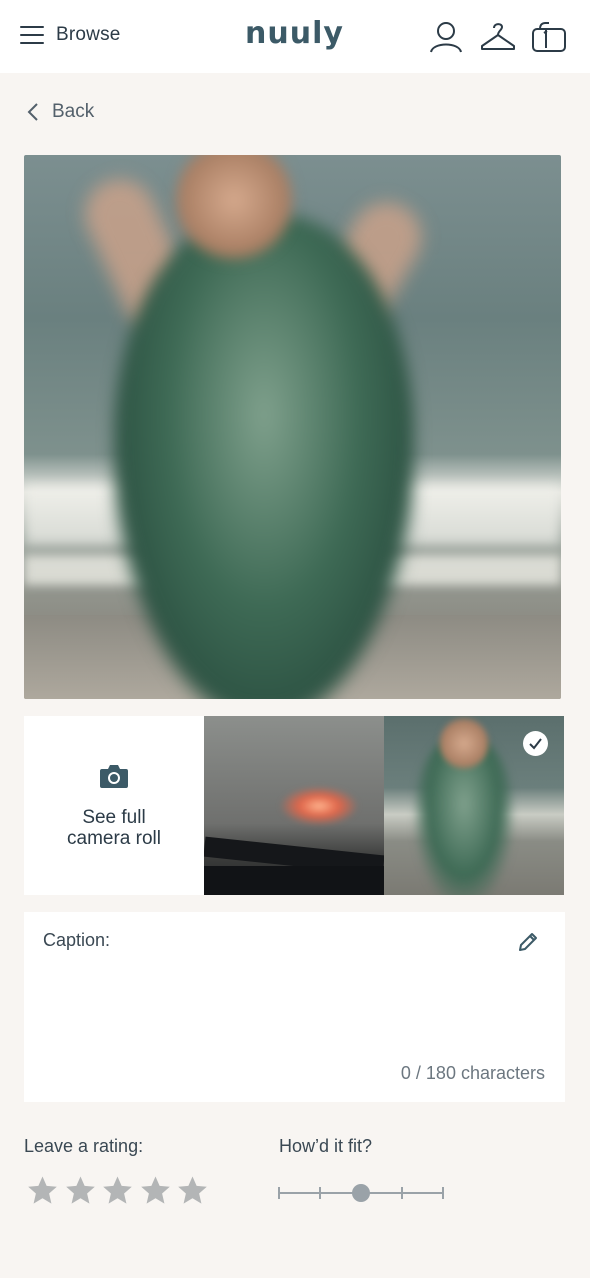 The image size is (590, 1278). Describe the element at coordinates (77, 940) in the screenshot. I see `caption-label: Caption:` at that location.